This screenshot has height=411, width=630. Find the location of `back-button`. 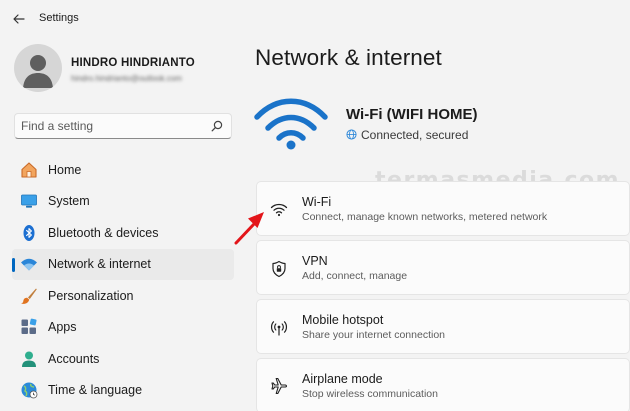

back-button is located at coordinates (19, 19).